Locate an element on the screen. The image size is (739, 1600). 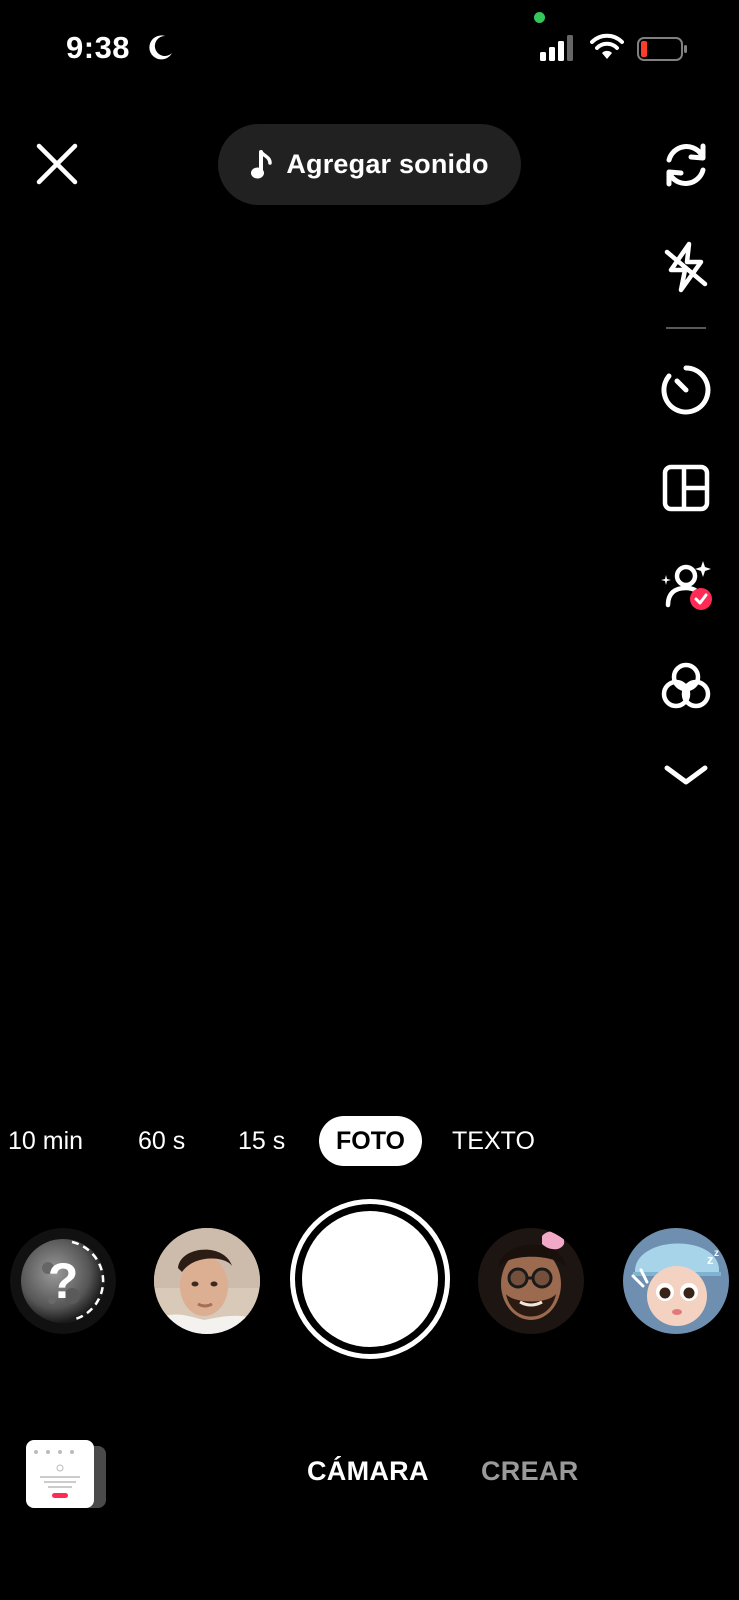
add-sound-button: Agregar sonido is located at coordinates (369, 164).